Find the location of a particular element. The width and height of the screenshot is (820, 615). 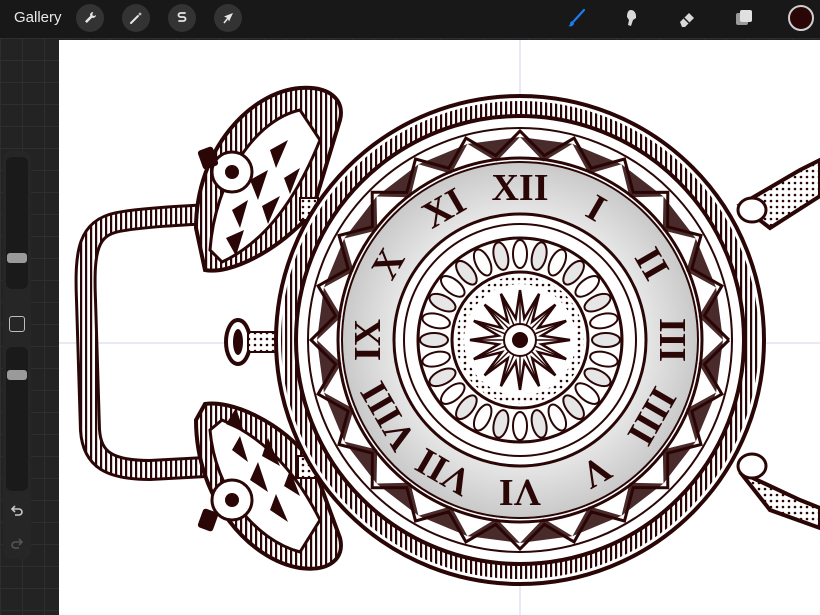

transform-button is located at coordinates (228, 18).